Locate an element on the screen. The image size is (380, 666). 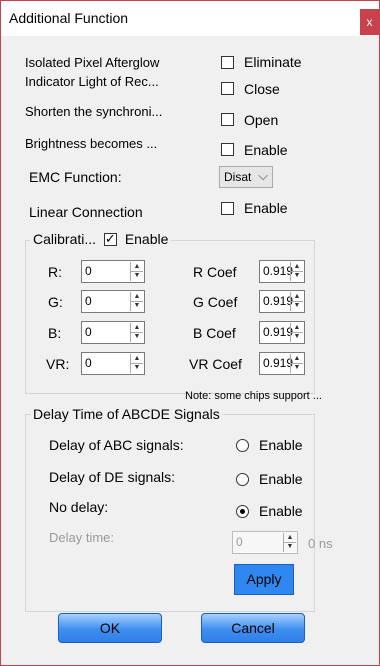
r-down-icon: ▼ is located at coordinates (137, 275).